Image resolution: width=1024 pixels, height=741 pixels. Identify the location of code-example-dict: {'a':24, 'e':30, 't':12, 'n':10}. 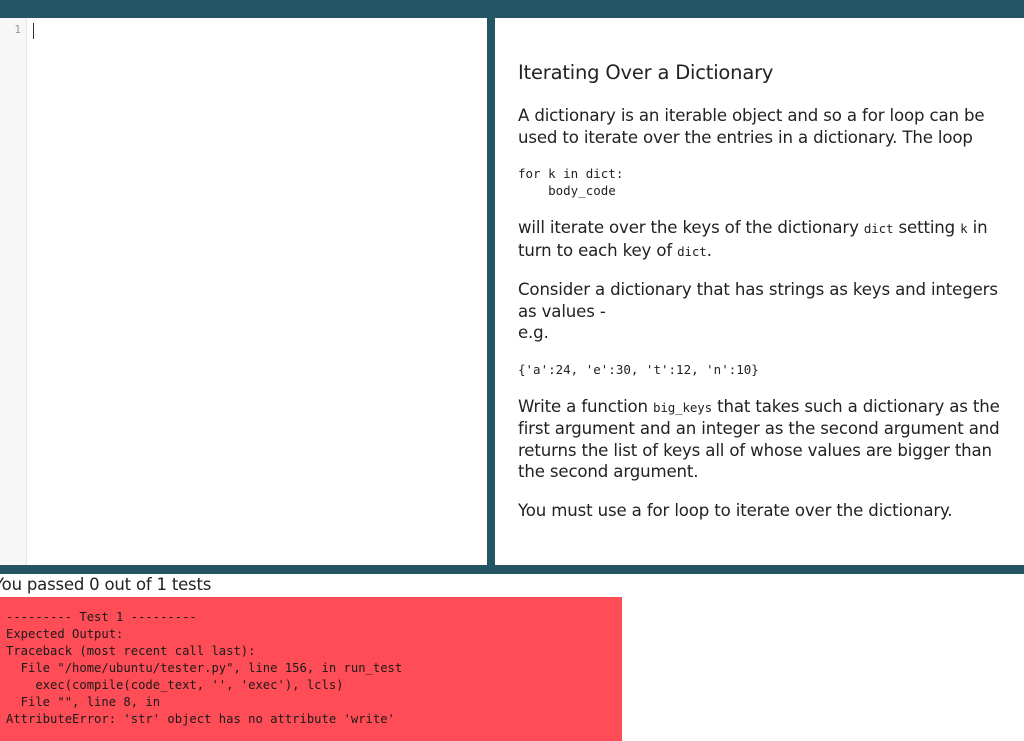
(638, 369).